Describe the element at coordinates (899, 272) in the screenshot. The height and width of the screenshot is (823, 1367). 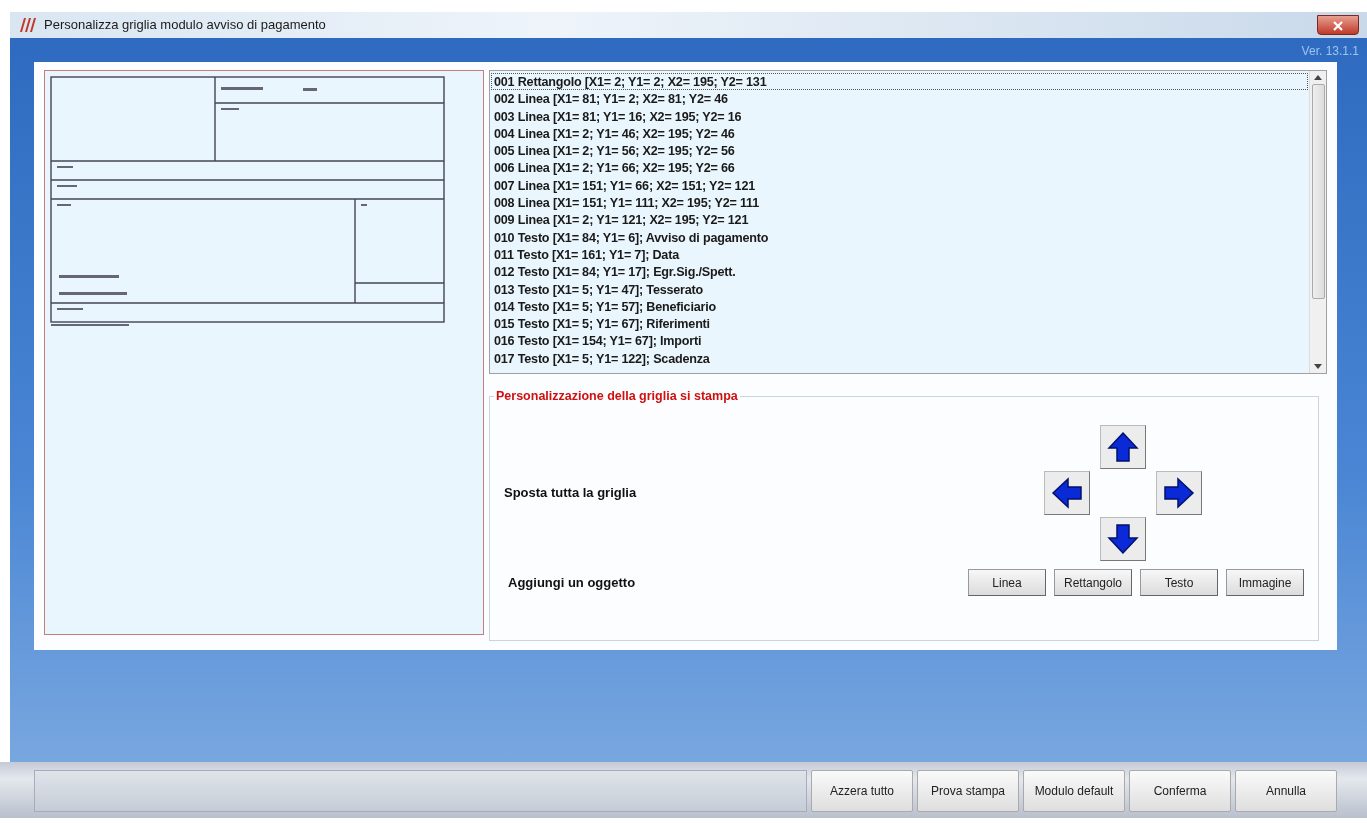
I see `object-list-item: 012 Testo [X1= 84; Y1= 17]; Egr.Sig./Spett.` at that location.